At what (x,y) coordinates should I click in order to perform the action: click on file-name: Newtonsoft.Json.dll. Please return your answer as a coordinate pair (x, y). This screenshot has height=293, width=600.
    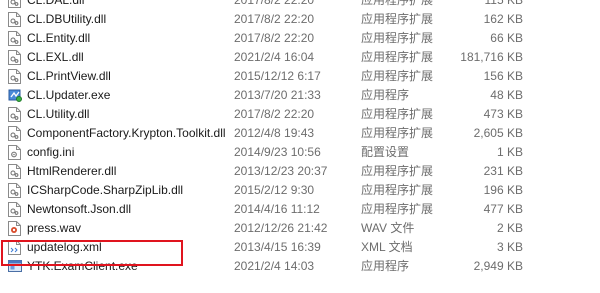
    Looking at the image, I should click on (79, 209).